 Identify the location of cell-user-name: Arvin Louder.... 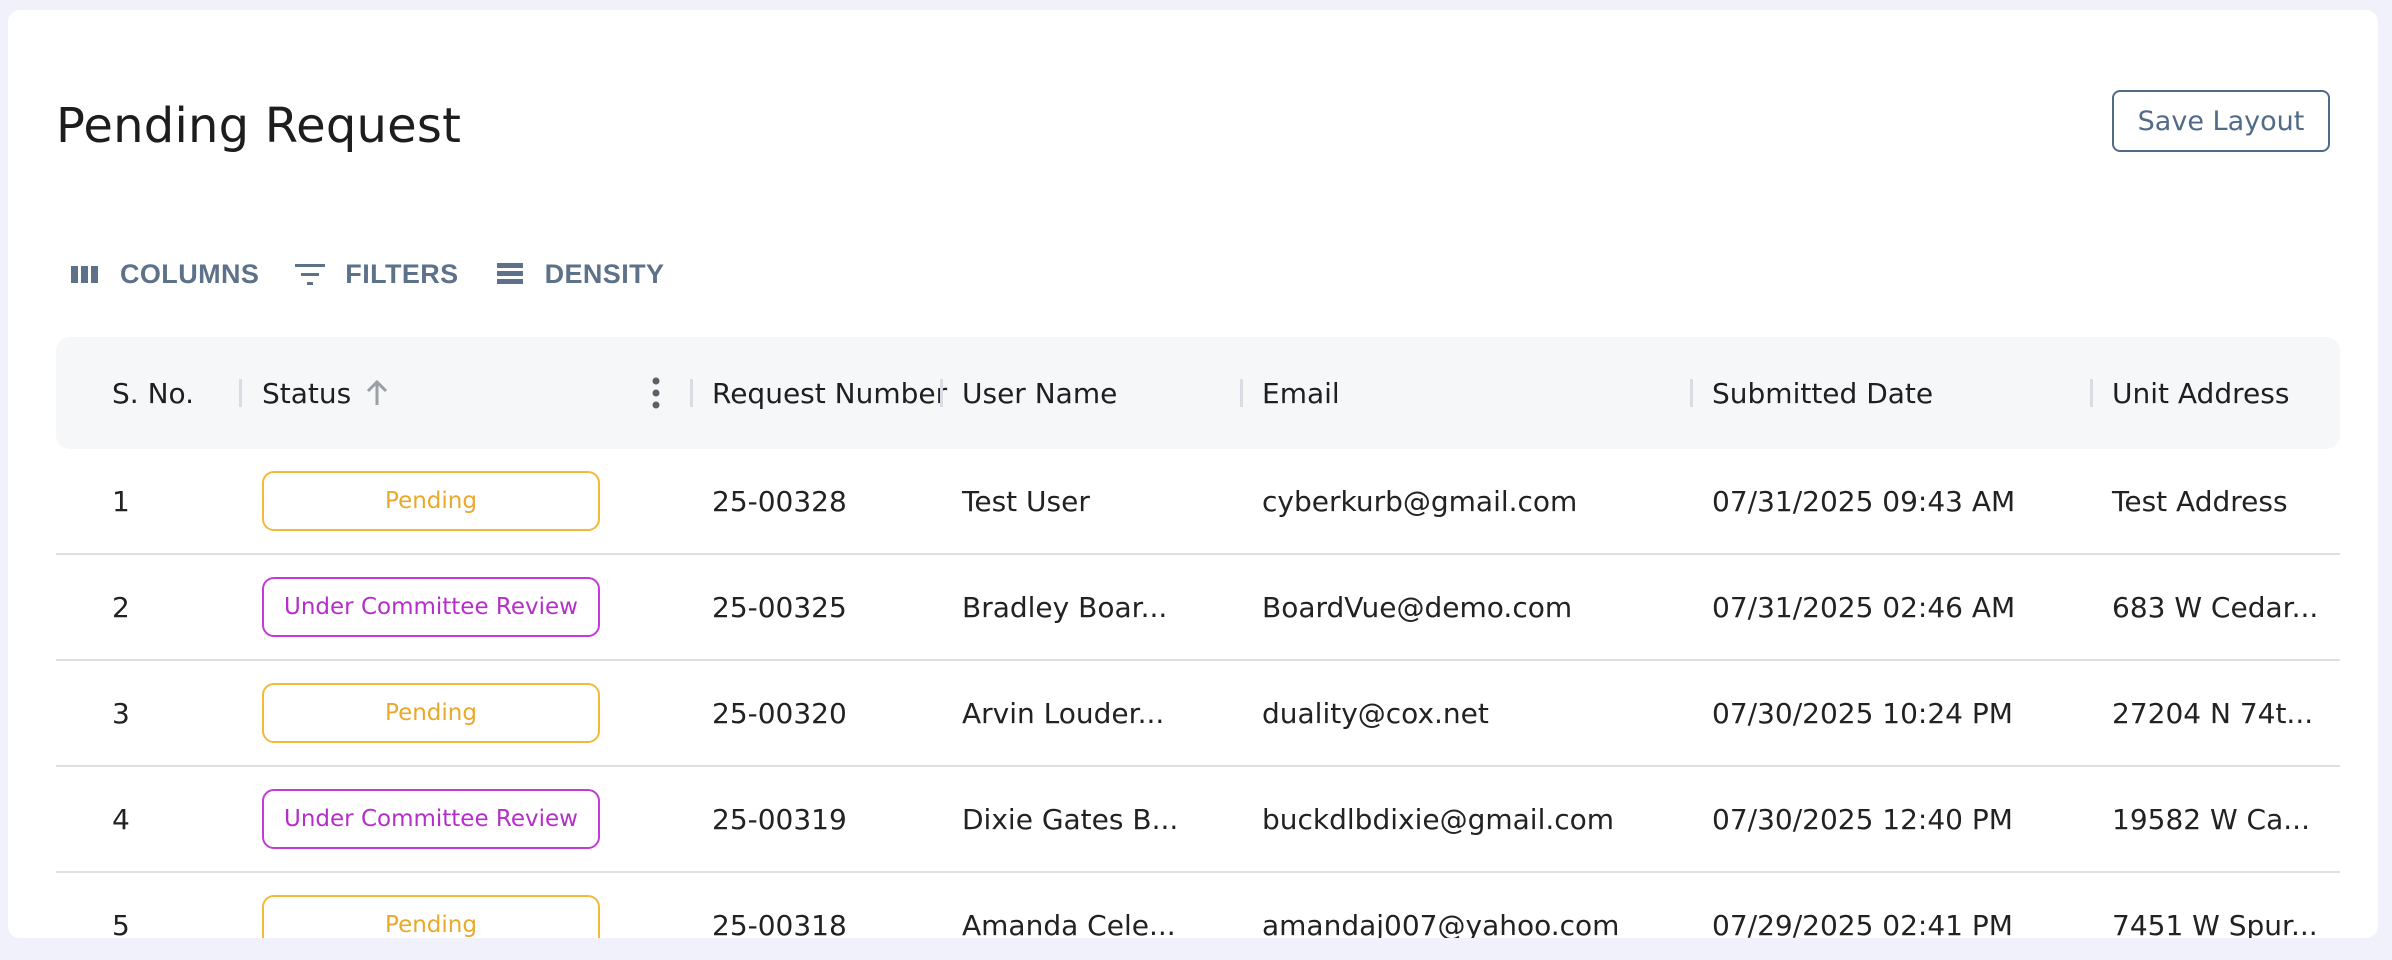
(1063, 713).